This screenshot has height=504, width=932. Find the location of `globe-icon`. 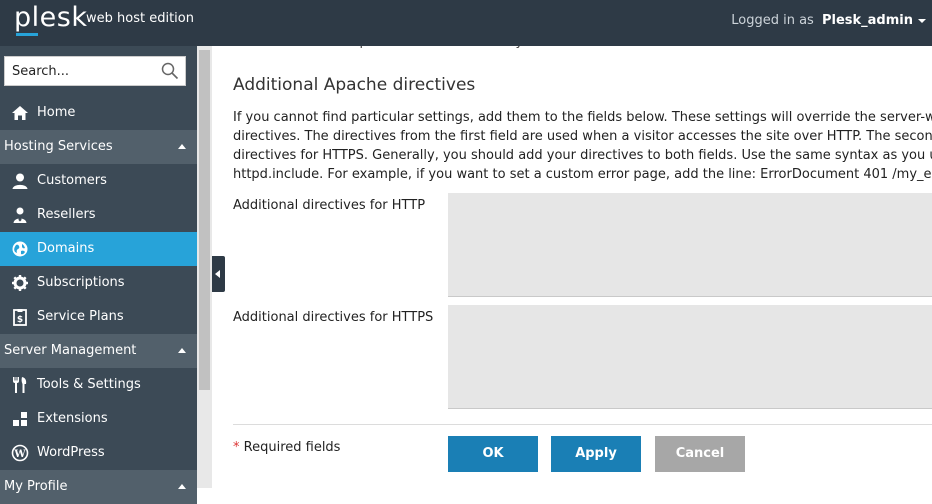

globe-icon is located at coordinates (20, 249).